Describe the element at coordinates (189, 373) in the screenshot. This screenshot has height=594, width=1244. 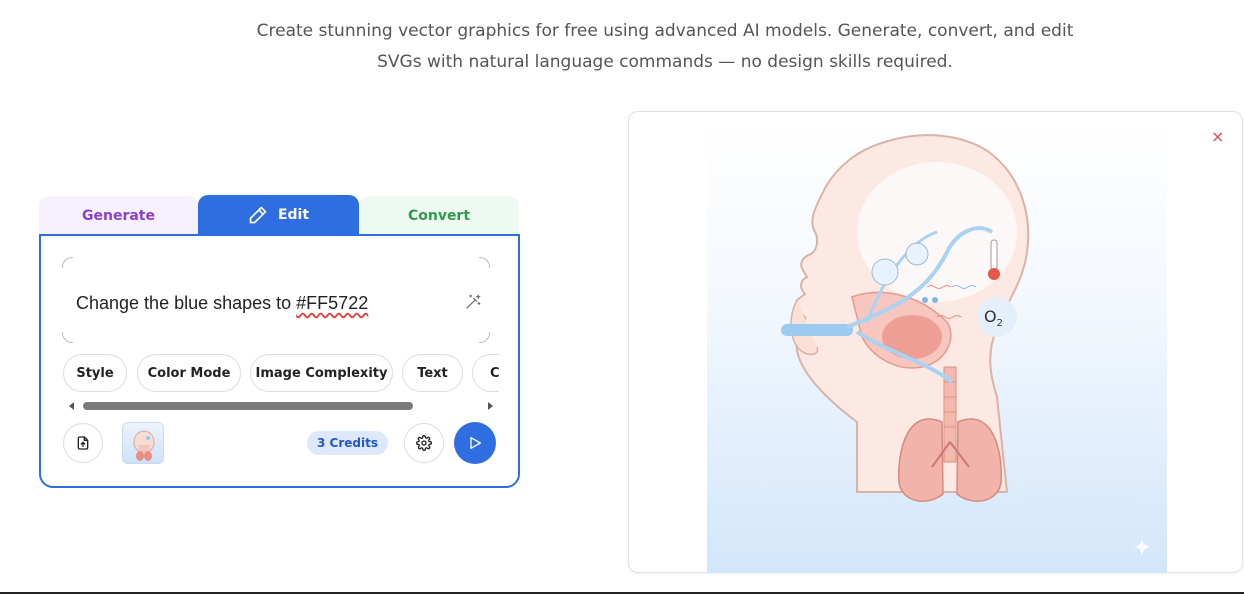
I see `chip-color-mode: Color Mode` at that location.